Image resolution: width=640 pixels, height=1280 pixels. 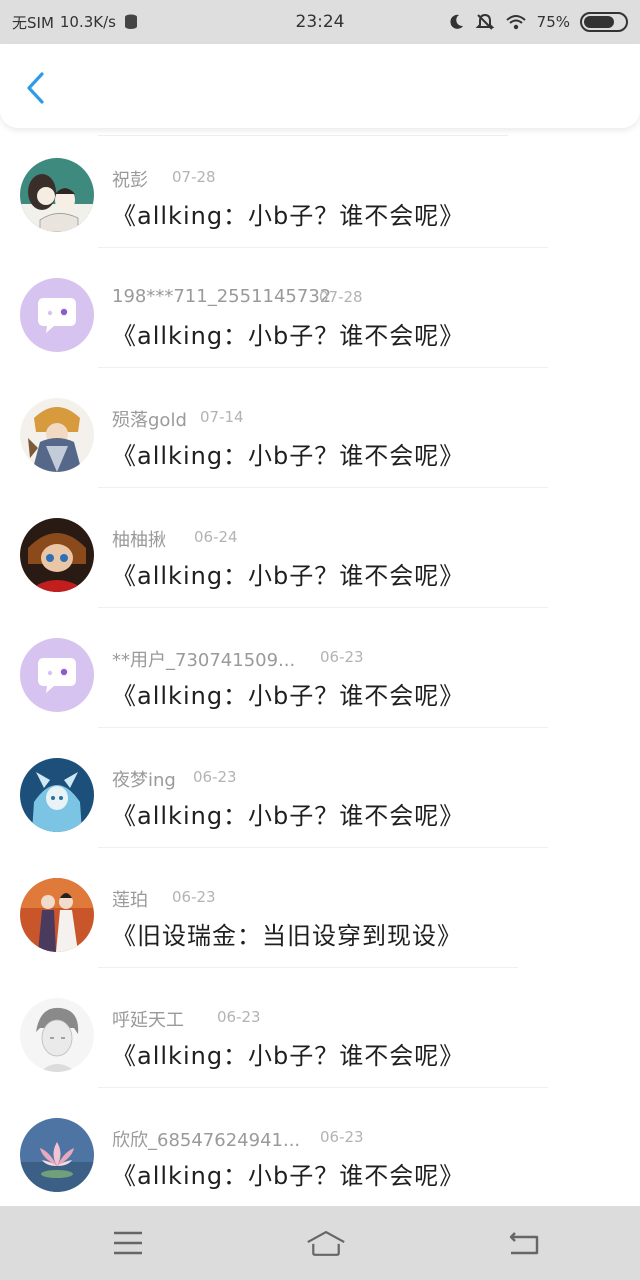 I want to click on chevron-left-icon, so click(x=35, y=88).